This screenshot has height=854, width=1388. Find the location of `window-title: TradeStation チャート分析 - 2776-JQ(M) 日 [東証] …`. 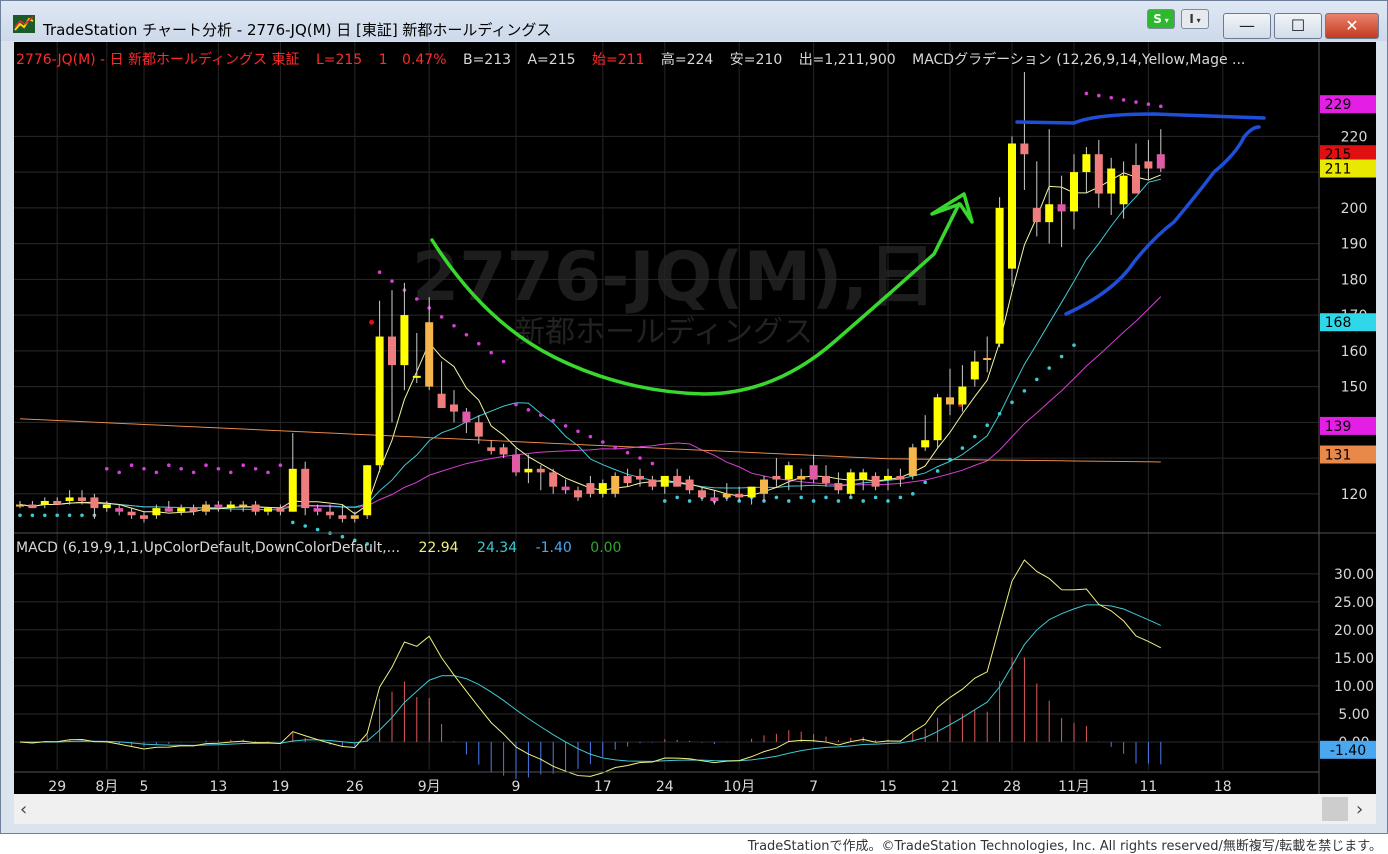

window-title: TradeStation チャート分析 - 2776-JQ(M) 日 [東証] … is located at coordinates (297, 30).